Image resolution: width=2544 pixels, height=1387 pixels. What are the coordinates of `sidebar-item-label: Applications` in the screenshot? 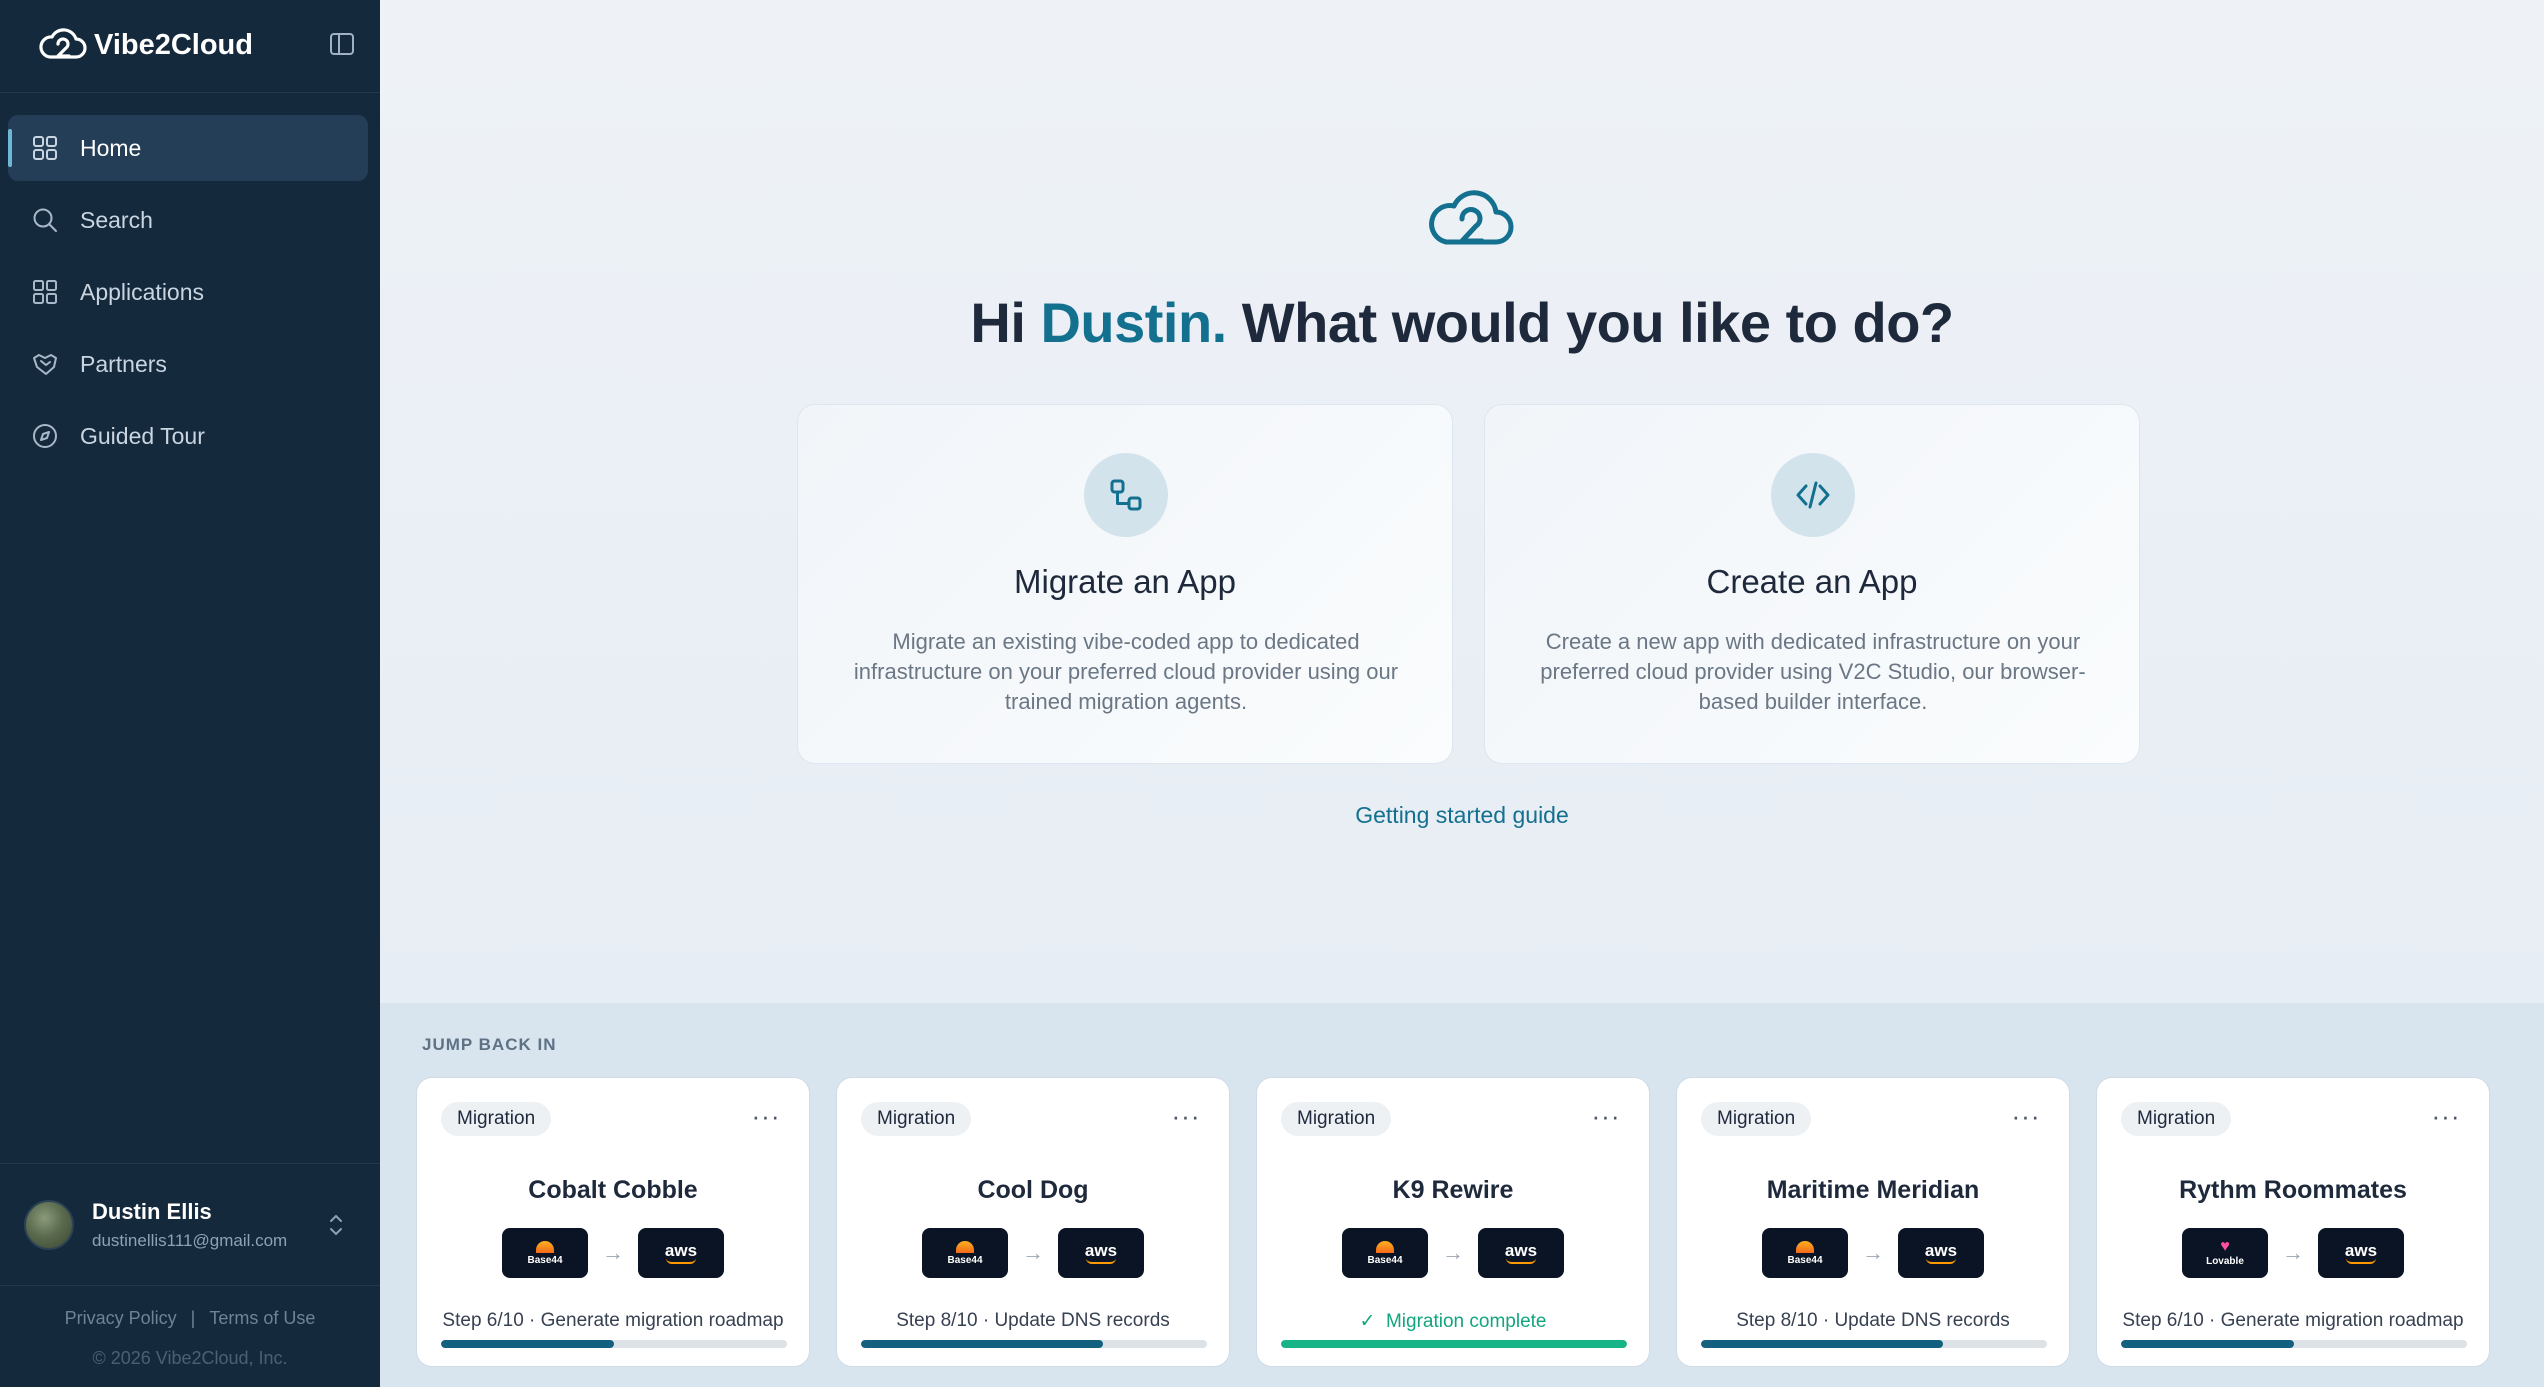 It's located at (142, 291).